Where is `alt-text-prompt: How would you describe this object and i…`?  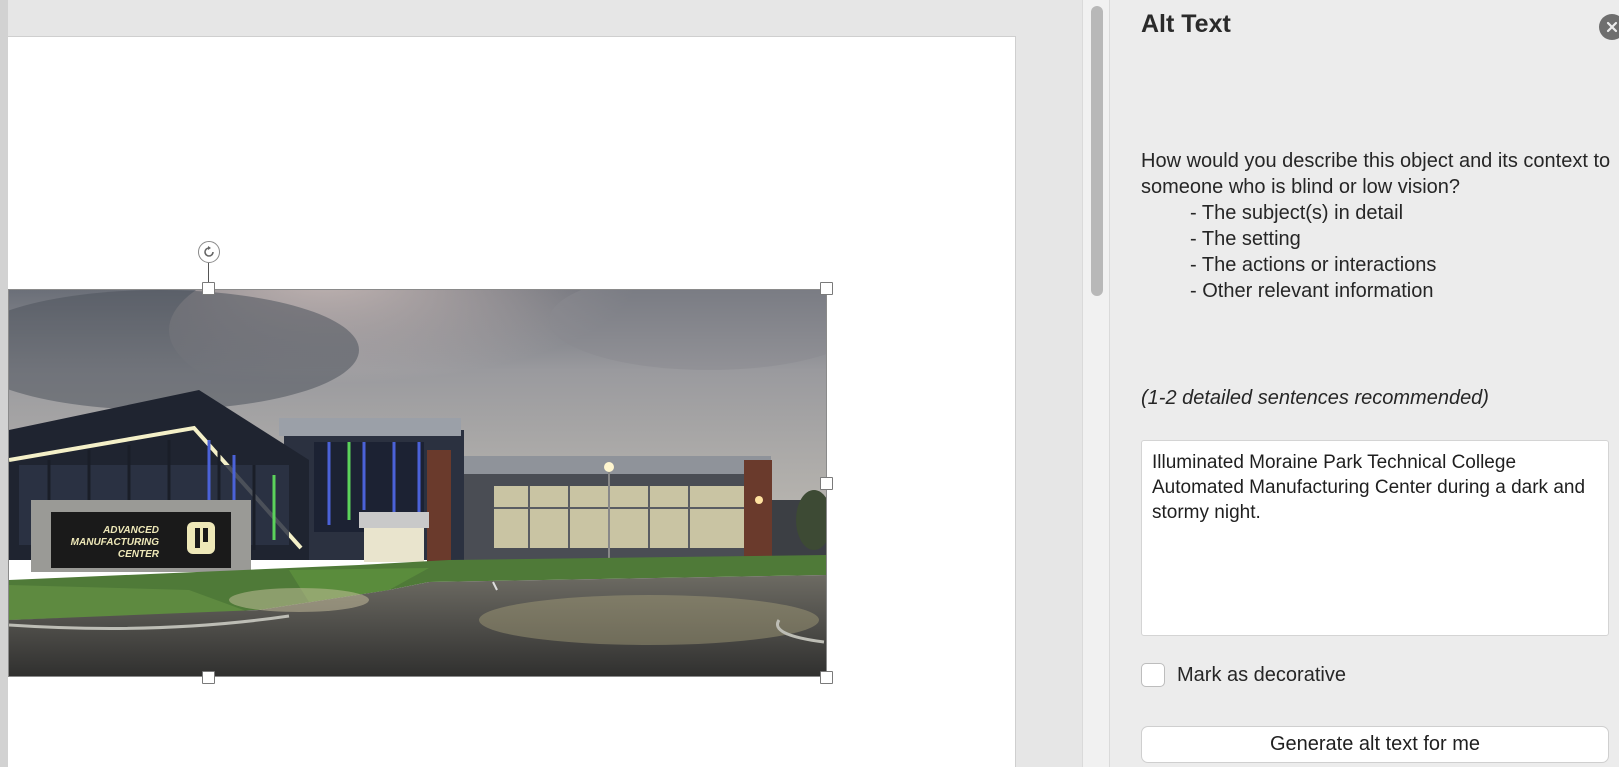 alt-text-prompt: How would you describe this object and i… is located at coordinates (1376, 226).